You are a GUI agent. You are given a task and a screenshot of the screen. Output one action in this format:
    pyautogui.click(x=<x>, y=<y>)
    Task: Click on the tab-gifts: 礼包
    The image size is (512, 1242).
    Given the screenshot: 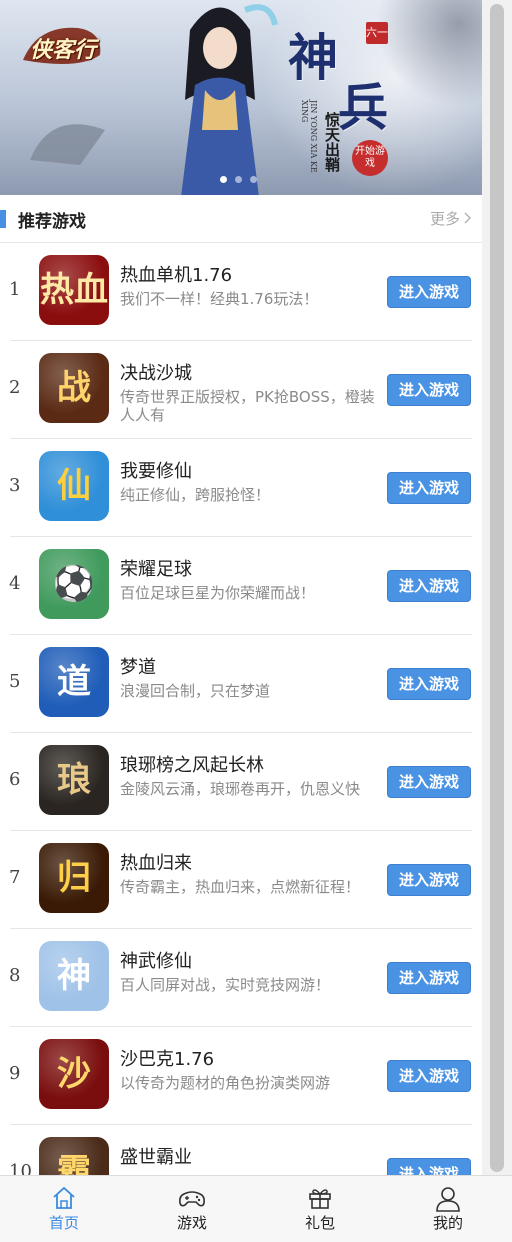 What is the action you would take?
    pyautogui.click(x=320, y=1209)
    